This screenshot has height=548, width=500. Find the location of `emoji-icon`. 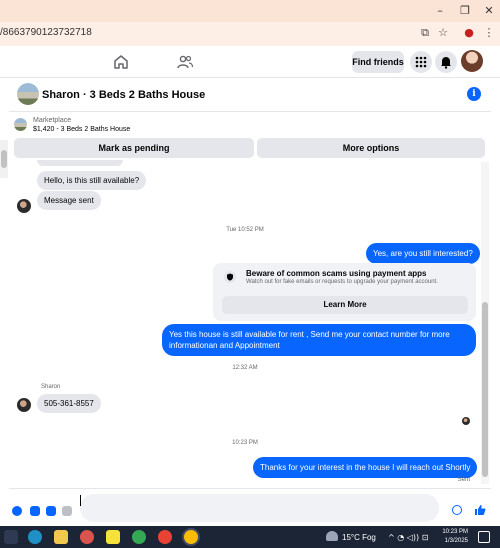

emoji-icon is located at coordinates (457, 510).